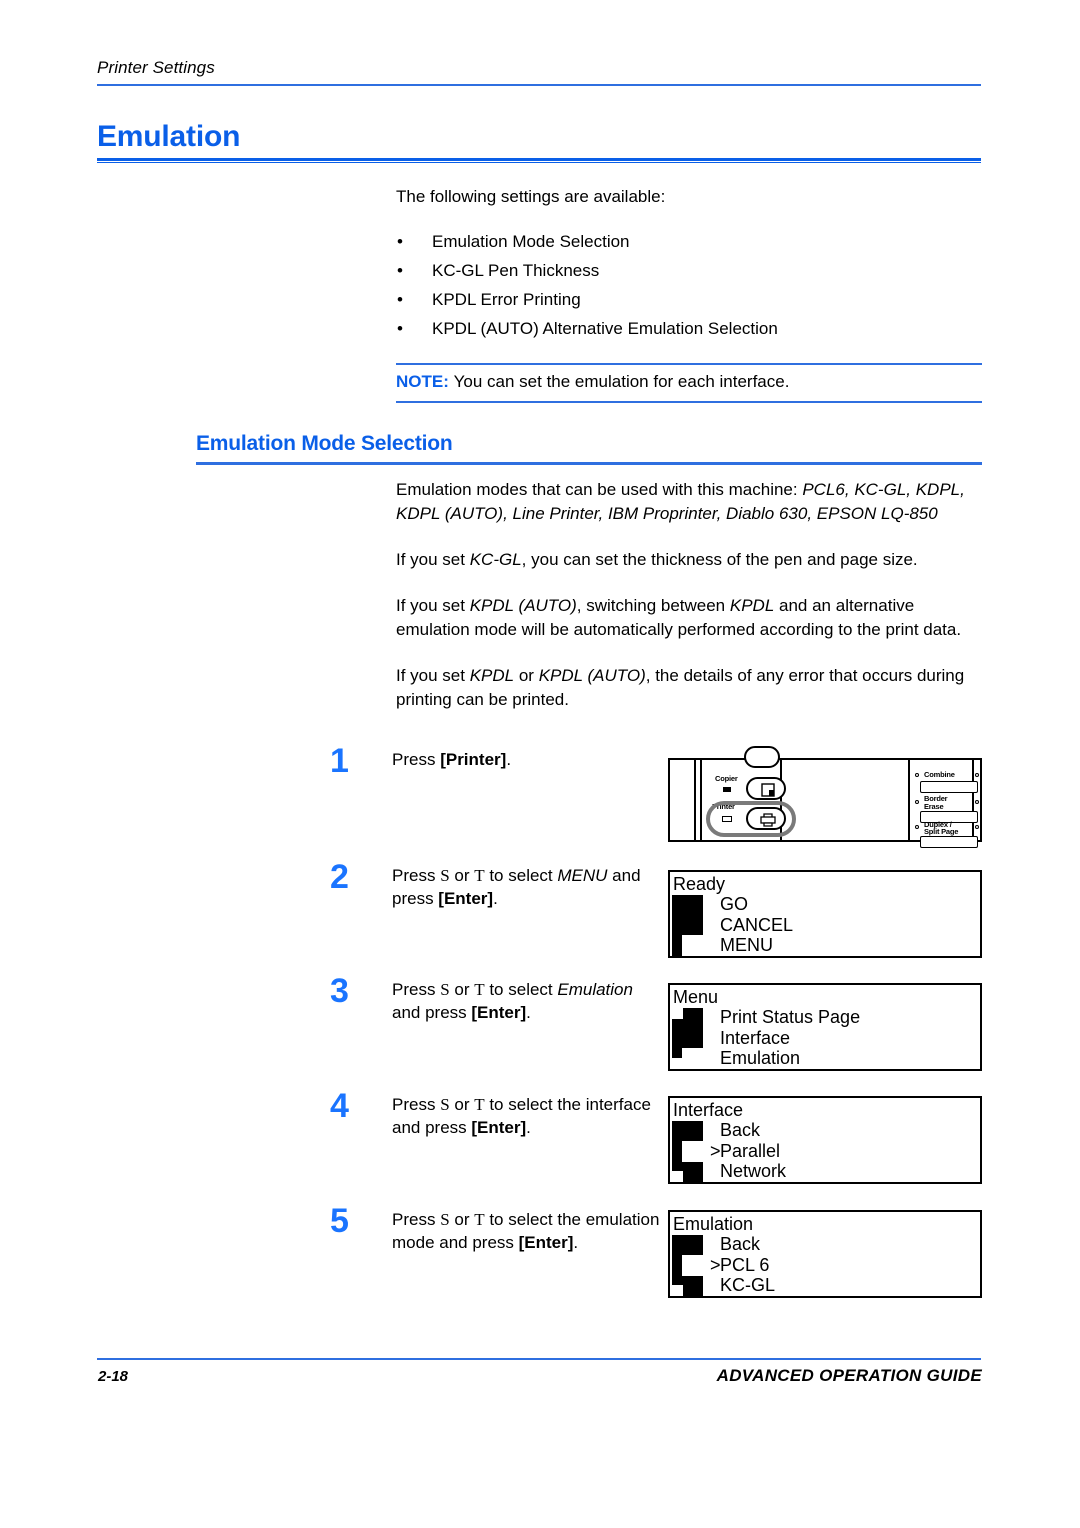 Image resolution: width=1080 pixels, height=1528 pixels. Describe the element at coordinates (539, 160) in the screenshot. I see `page-title-rule` at that location.